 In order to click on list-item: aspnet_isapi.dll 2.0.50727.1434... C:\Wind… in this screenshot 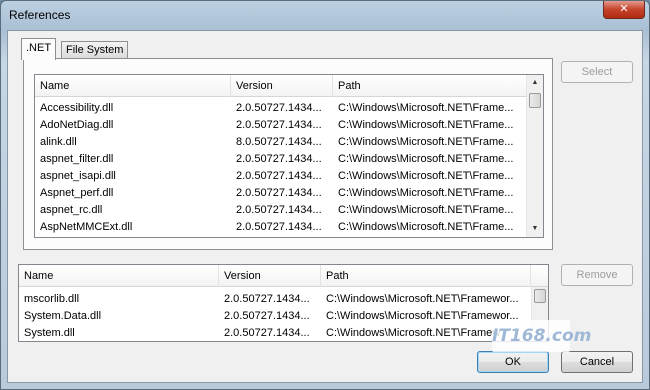, I will do `click(289, 176)`.